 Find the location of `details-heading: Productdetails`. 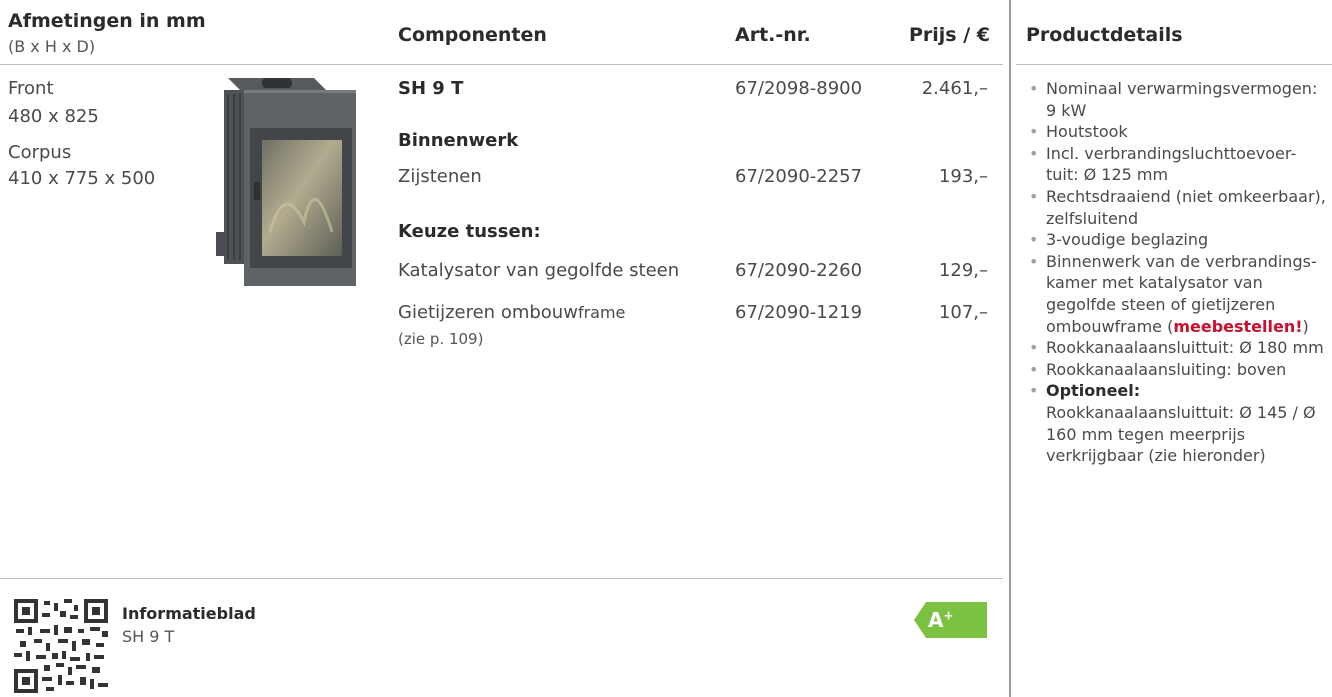

details-heading: Productdetails is located at coordinates (1104, 35).